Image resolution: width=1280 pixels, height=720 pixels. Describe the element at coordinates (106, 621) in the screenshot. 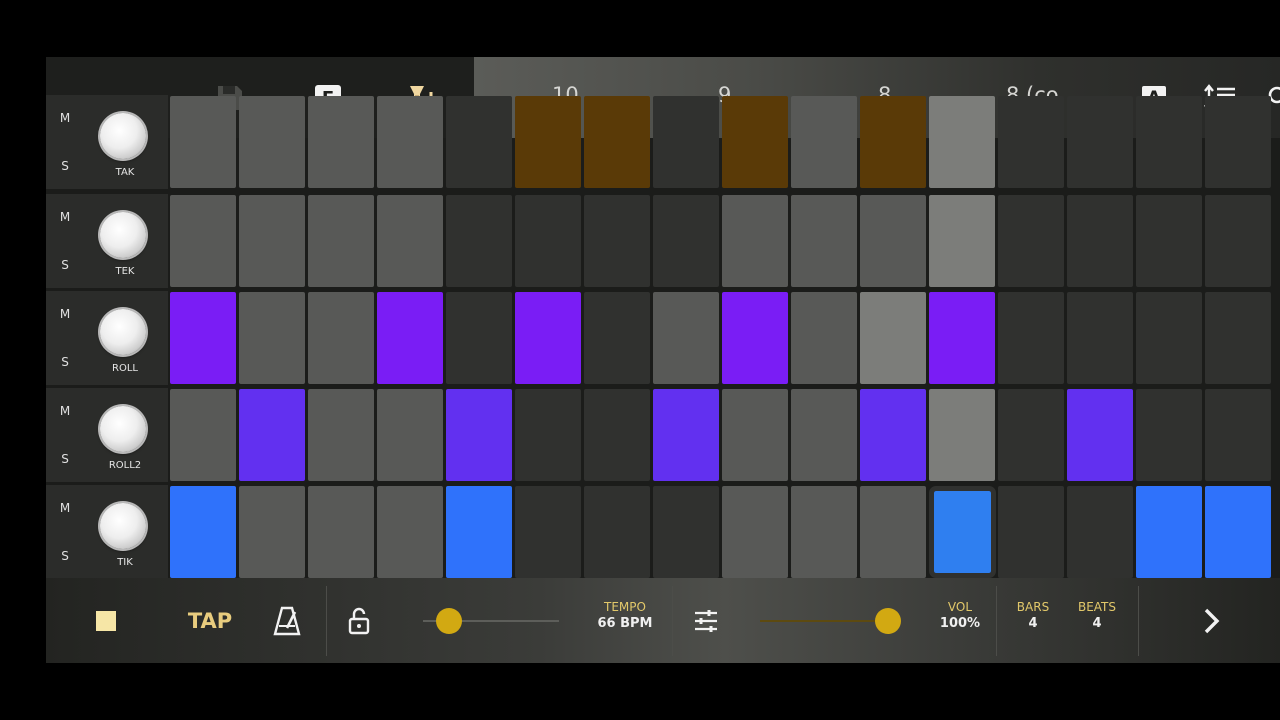

I see `stop-icon` at that location.